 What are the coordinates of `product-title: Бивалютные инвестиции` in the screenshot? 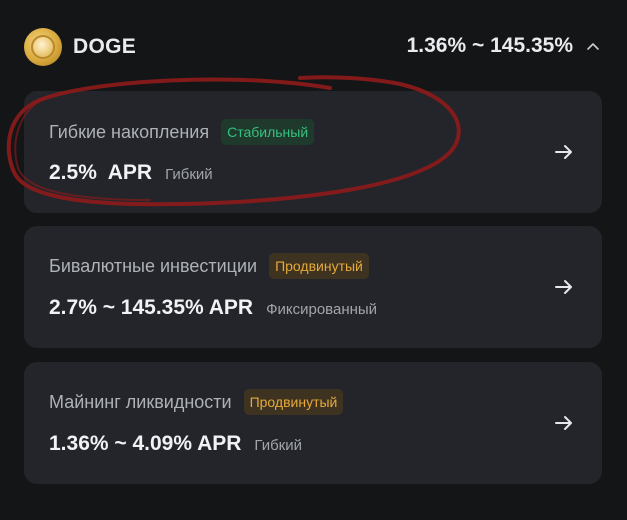 It's located at (153, 265).